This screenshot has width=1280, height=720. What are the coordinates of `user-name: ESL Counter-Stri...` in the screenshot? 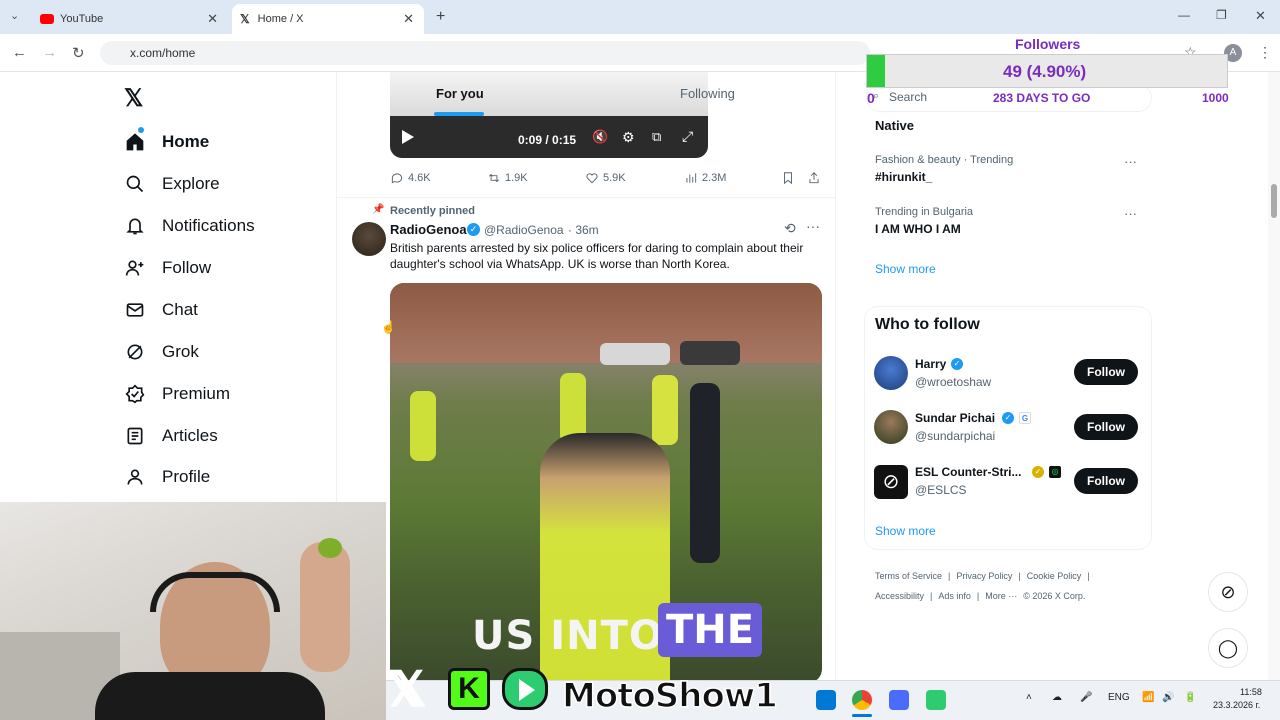 It's located at (968, 472).